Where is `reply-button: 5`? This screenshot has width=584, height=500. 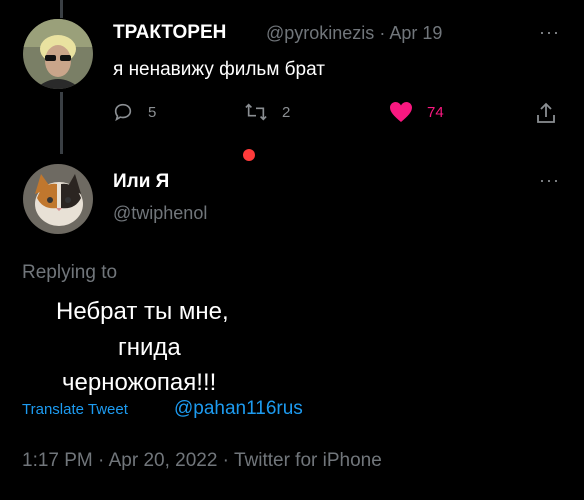
reply-button: 5 is located at coordinates (134, 112).